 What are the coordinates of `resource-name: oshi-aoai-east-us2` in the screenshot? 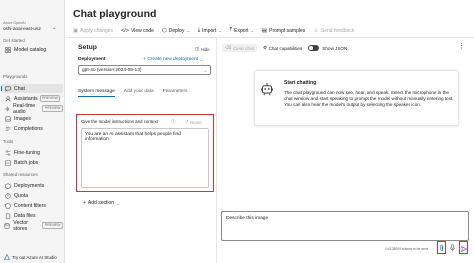 It's located at (22, 28).